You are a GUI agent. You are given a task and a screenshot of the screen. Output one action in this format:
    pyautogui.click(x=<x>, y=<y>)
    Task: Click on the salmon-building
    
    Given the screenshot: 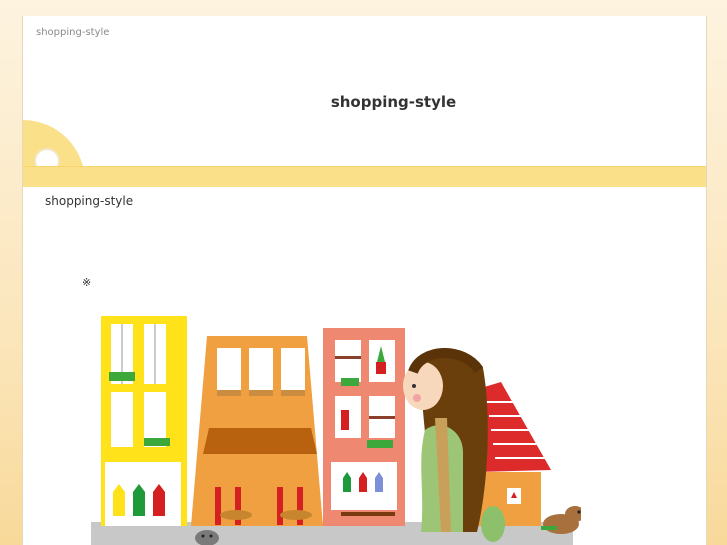 What is the action you would take?
    pyautogui.click(x=364, y=427)
    